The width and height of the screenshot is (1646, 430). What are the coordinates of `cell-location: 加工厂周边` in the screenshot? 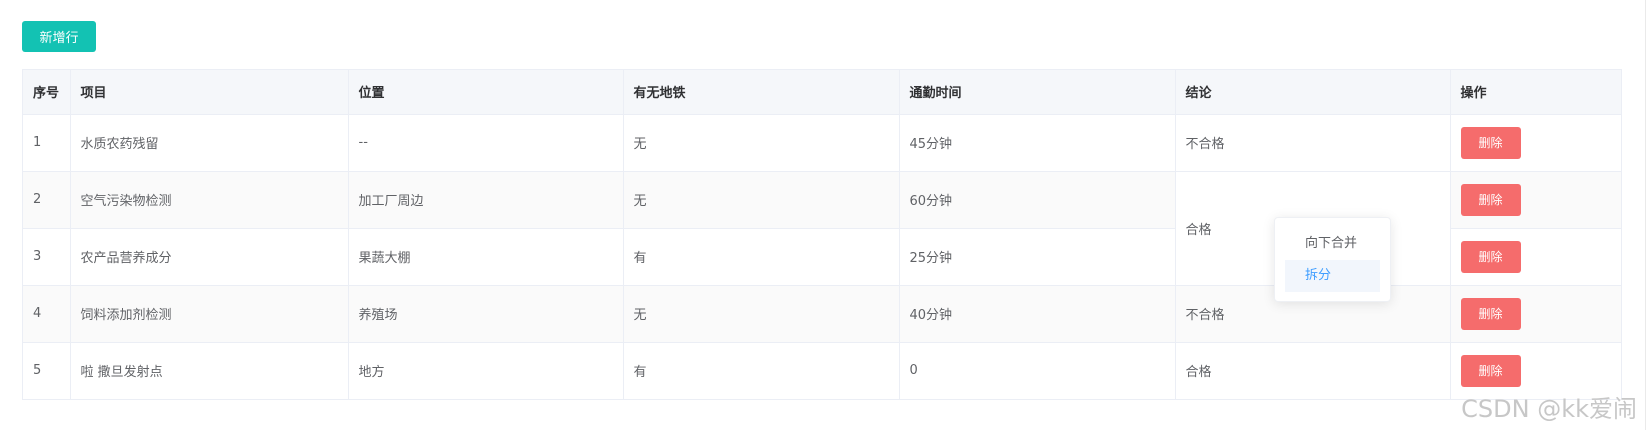 It's located at (486, 200).